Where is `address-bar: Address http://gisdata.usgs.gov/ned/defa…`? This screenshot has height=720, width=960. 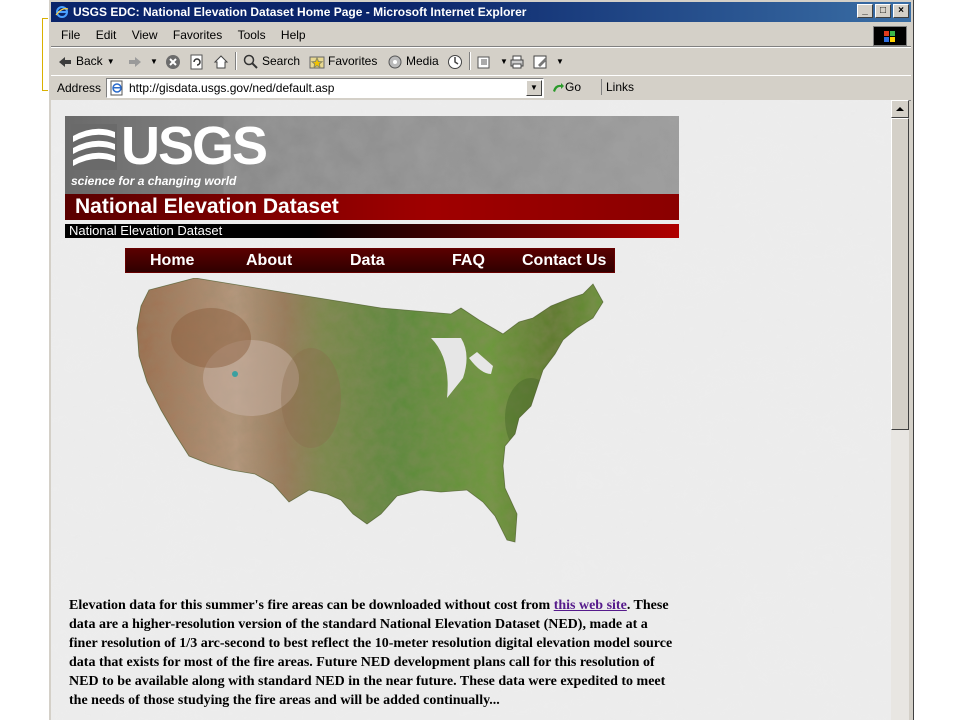
address-bar: Address http://gisdata.usgs.gov/ned/defa… is located at coordinates (481, 88).